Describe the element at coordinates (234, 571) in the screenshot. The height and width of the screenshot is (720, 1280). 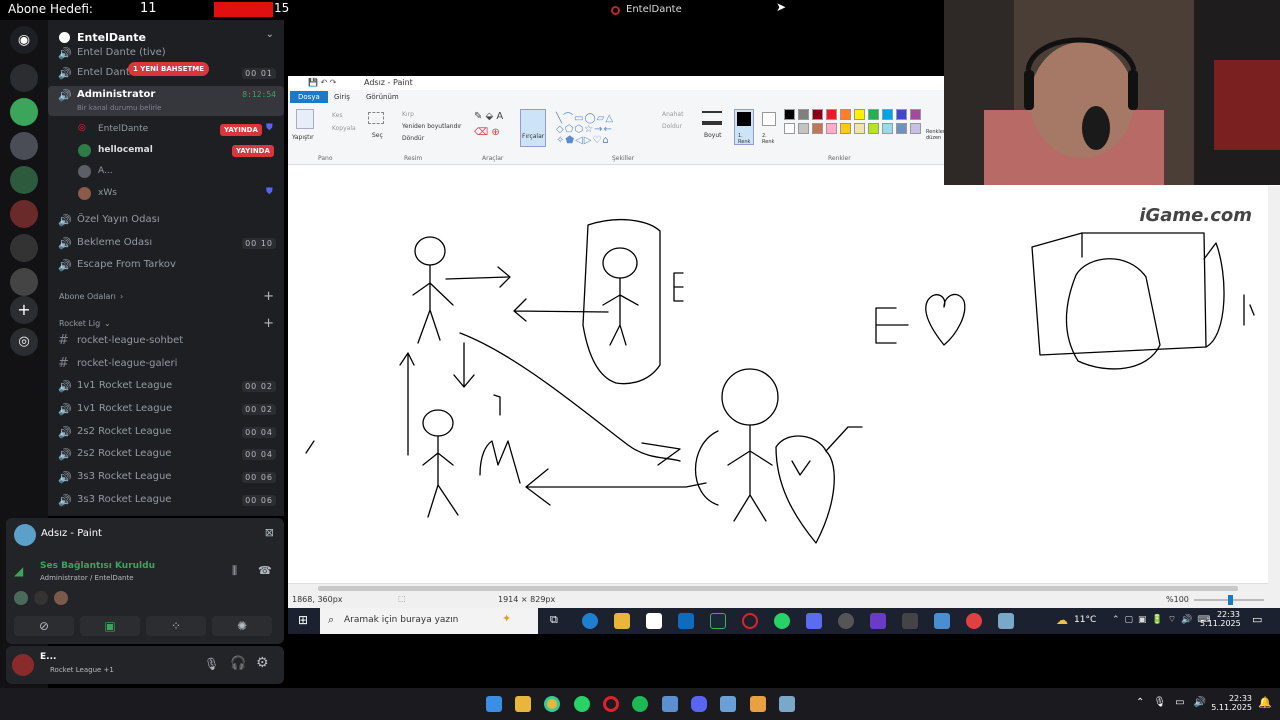
I see `noise-suppression-icon: ⫼` at that location.